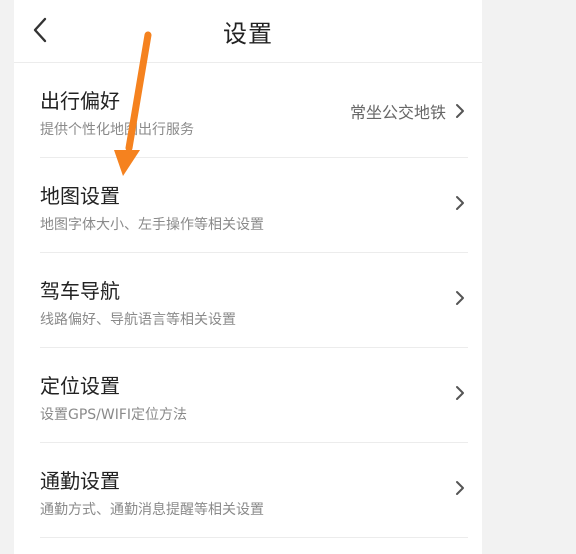 Image resolution: width=576 pixels, height=554 pixels. What do you see at coordinates (117, 130) in the screenshot?
I see `settings-item-subtitle: 提供个性化地图出行服务` at bounding box center [117, 130].